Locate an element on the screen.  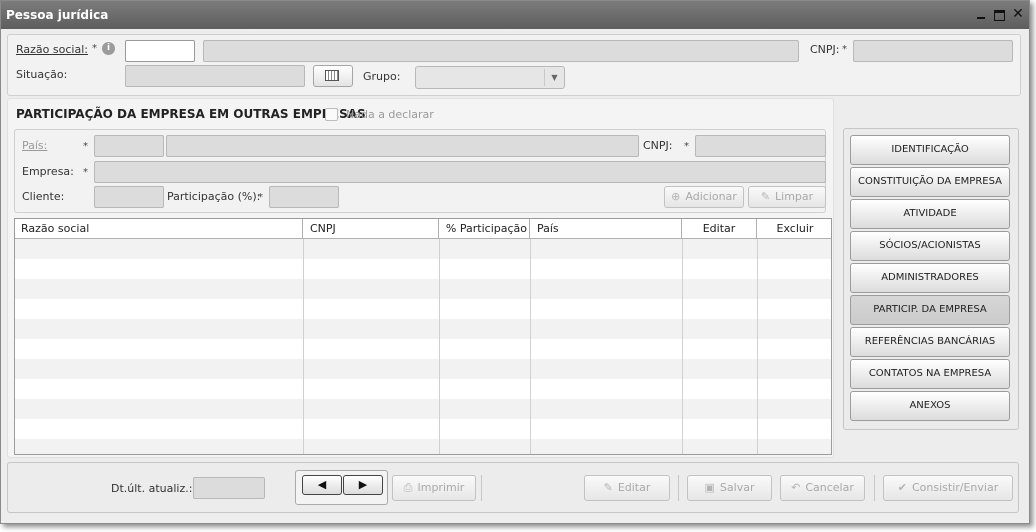
imprimir-label: Imprimir is located at coordinates (441, 487).